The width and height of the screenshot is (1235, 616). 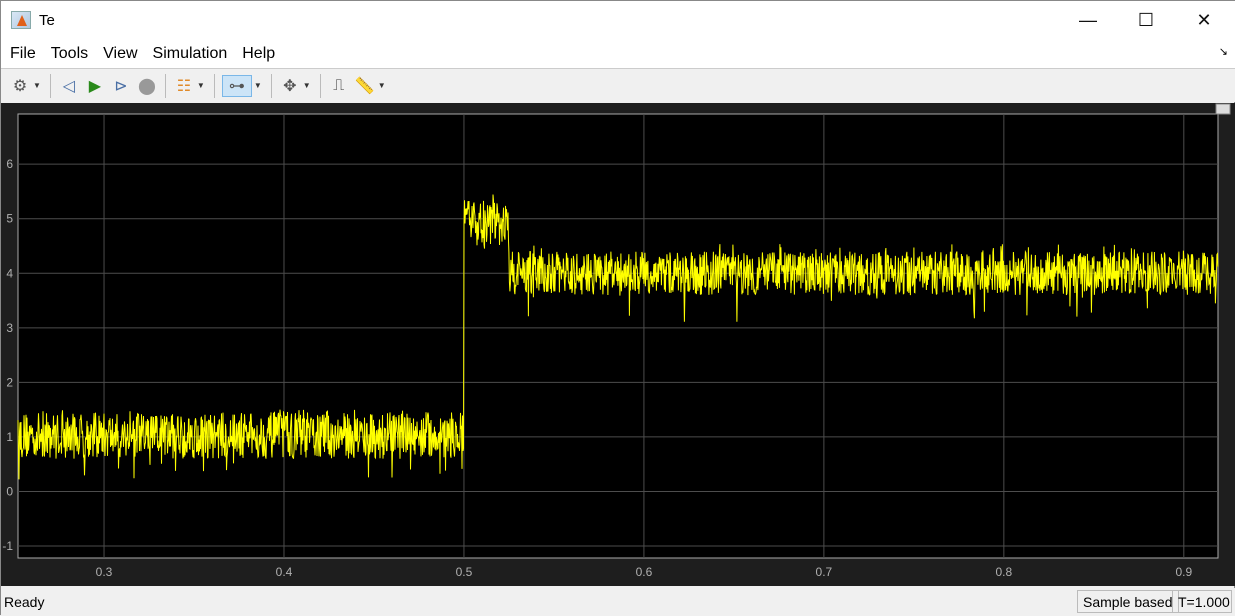 I want to click on title-bar: Te — ☐ ✕, so click(x=618, y=20).